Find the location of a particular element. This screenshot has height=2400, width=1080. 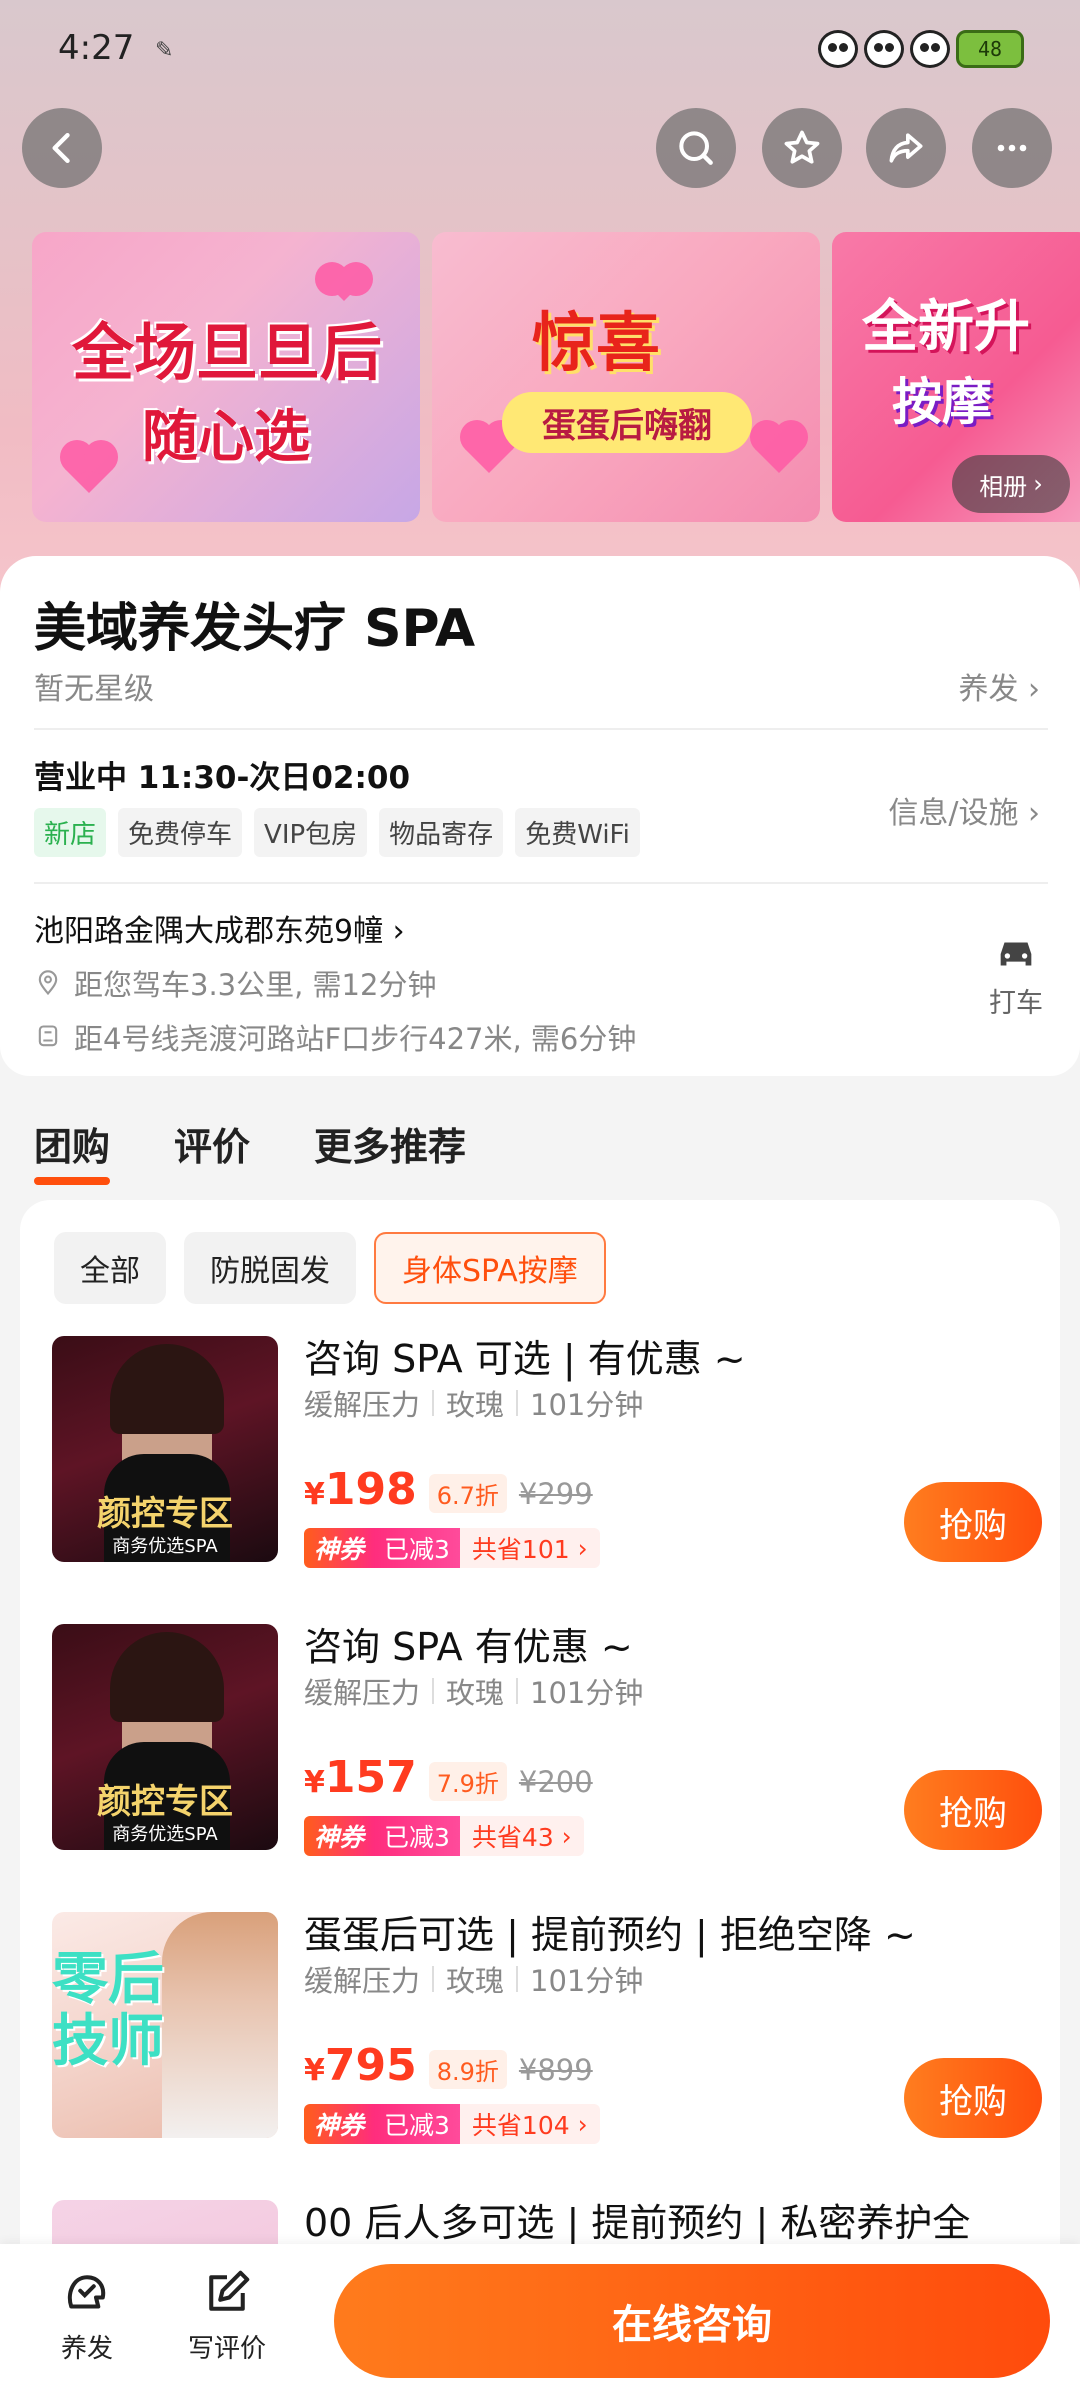

more-button is located at coordinates (1012, 148).